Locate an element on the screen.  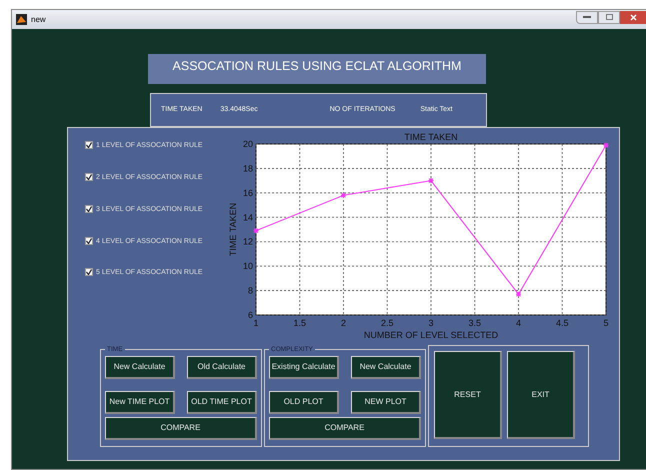
x-tick-label: 3.5 is located at coordinates (475, 323).